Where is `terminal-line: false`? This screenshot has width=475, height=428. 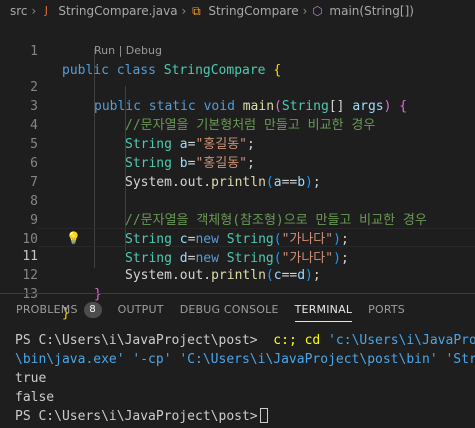
terminal-line: false is located at coordinates (35, 397).